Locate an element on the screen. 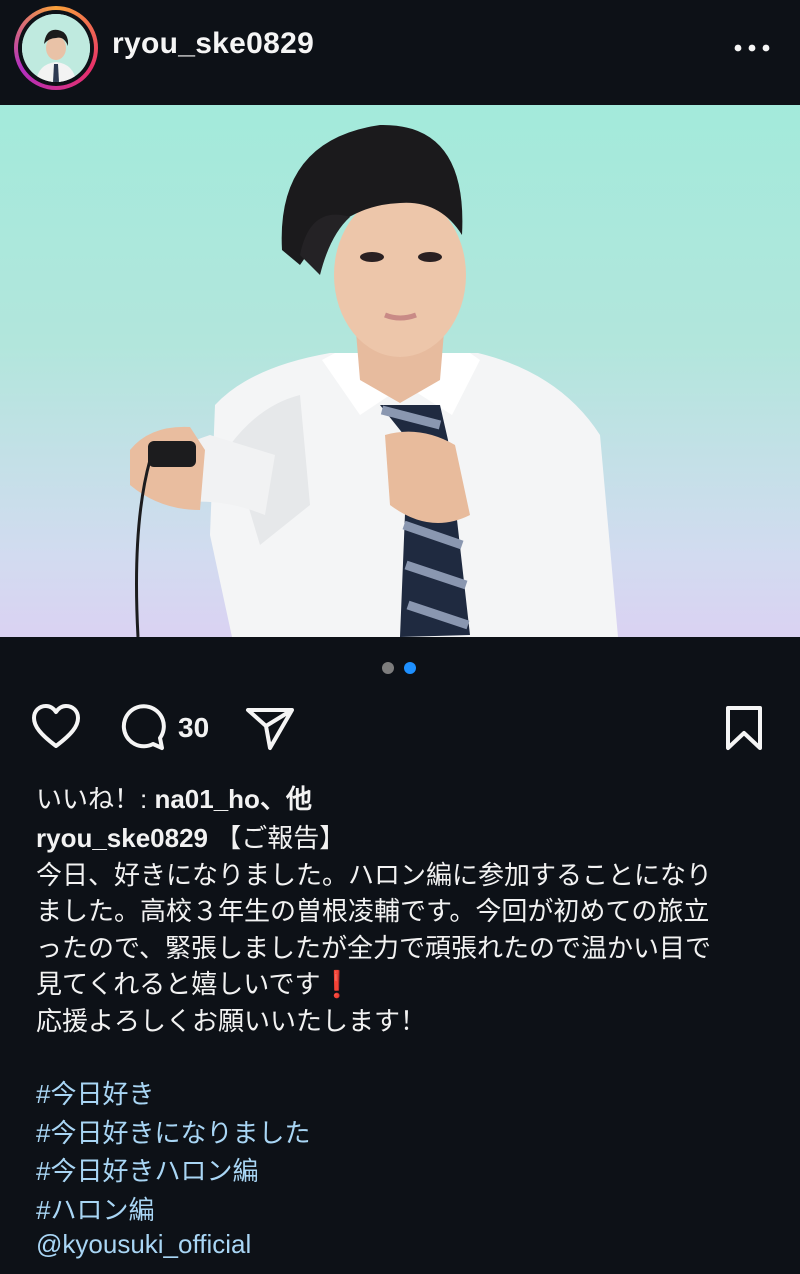  likes-suffix: 、他 is located at coordinates (286, 799).